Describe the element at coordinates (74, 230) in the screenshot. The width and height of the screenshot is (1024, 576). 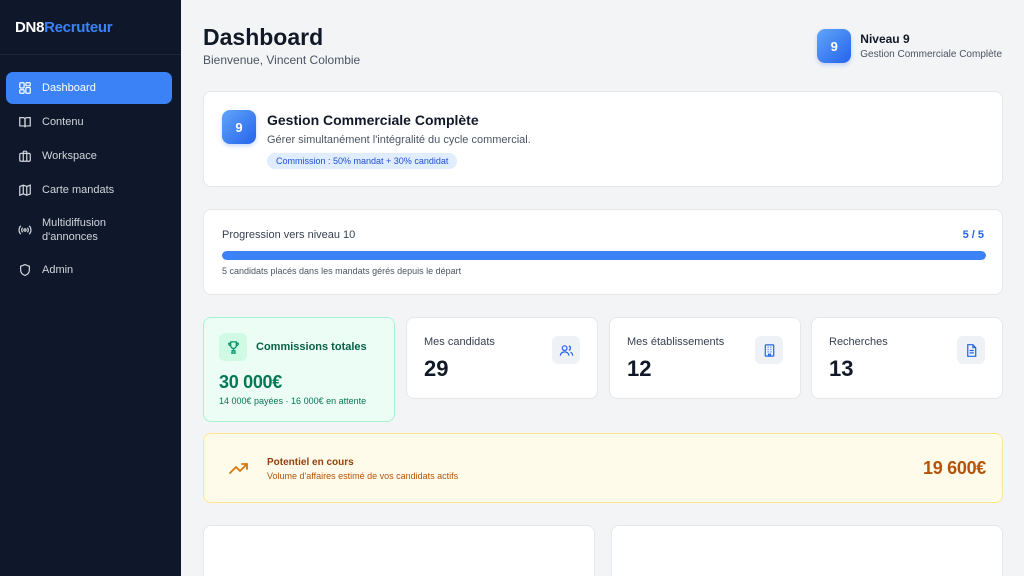
I see `sidebar-item-label: Multidiffusion d'annonces` at that location.